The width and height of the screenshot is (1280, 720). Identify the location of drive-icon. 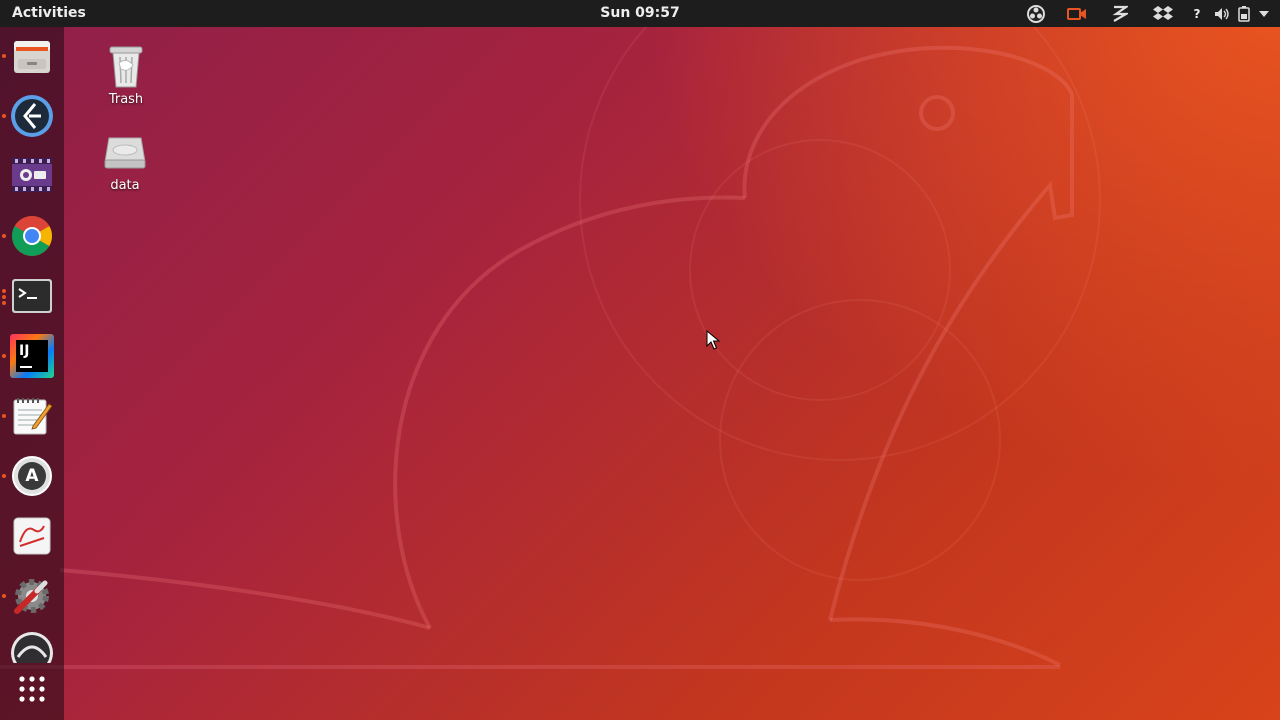
(125, 152).